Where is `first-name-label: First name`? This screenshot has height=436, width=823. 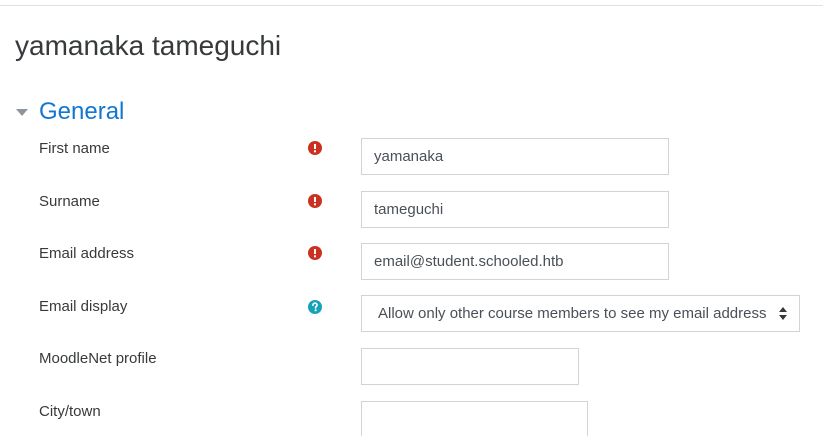 first-name-label: First name is located at coordinates (74, 148).